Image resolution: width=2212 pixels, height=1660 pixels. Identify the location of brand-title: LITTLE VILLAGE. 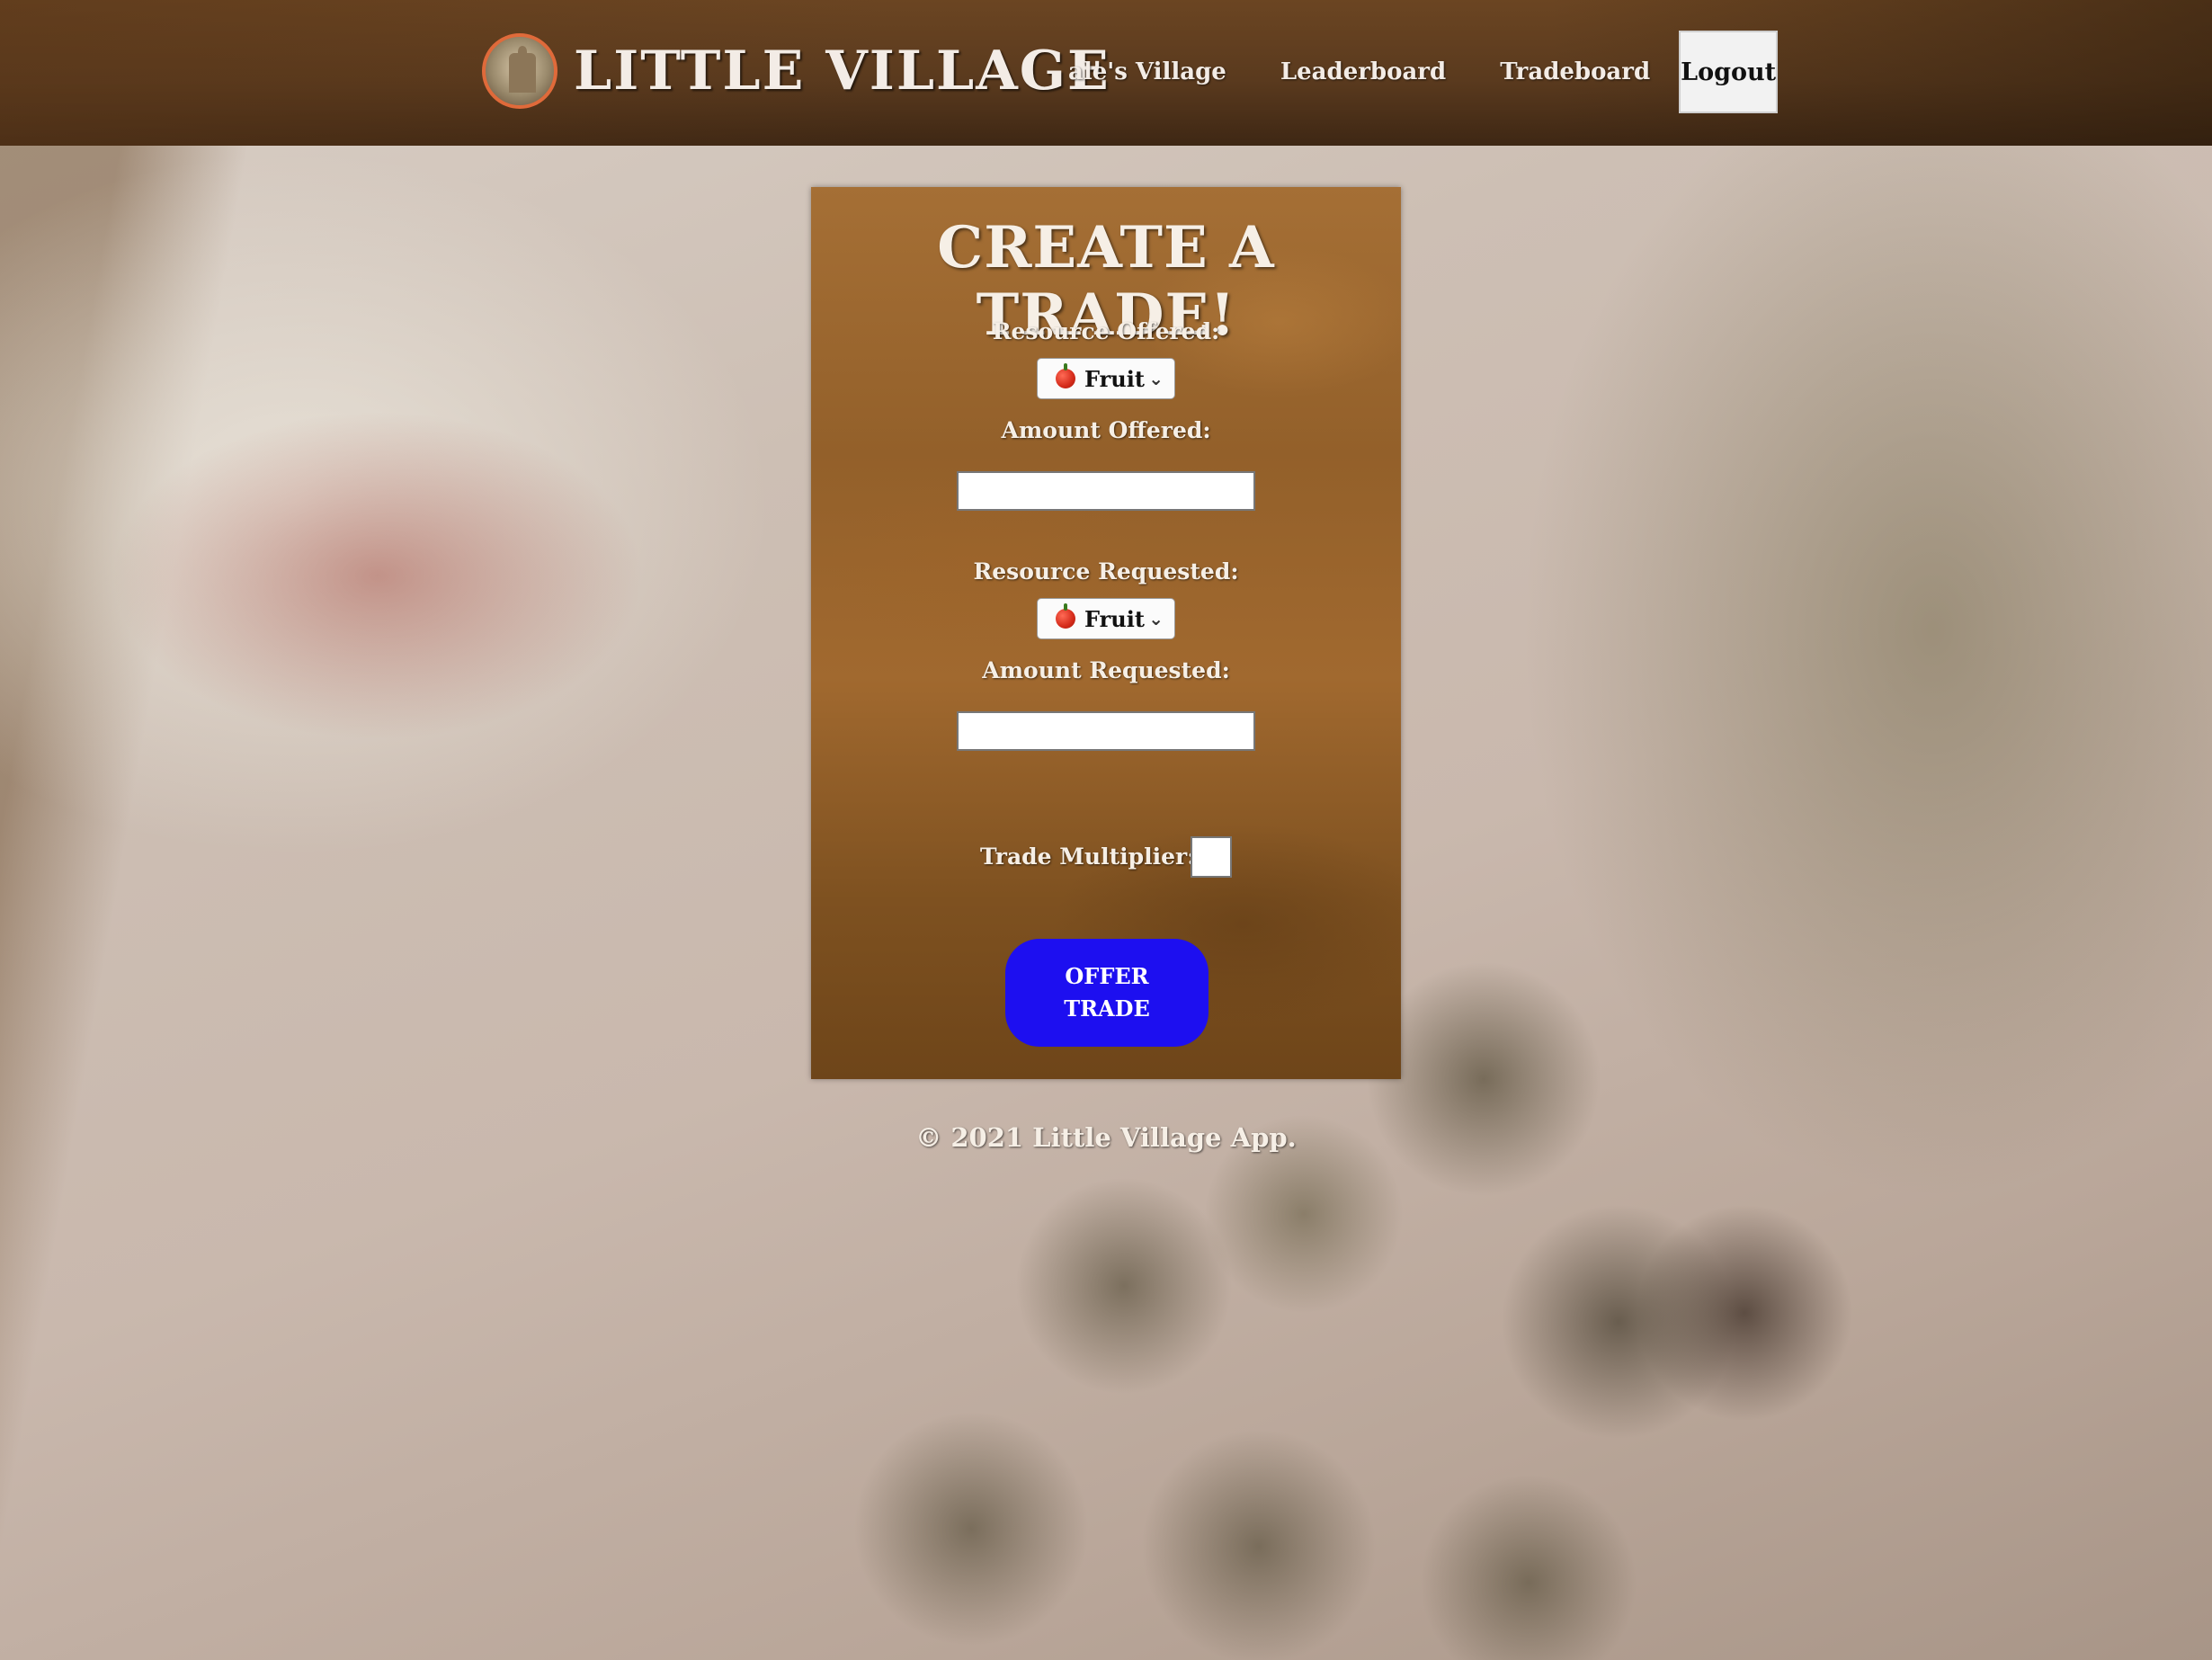
(842, 71).